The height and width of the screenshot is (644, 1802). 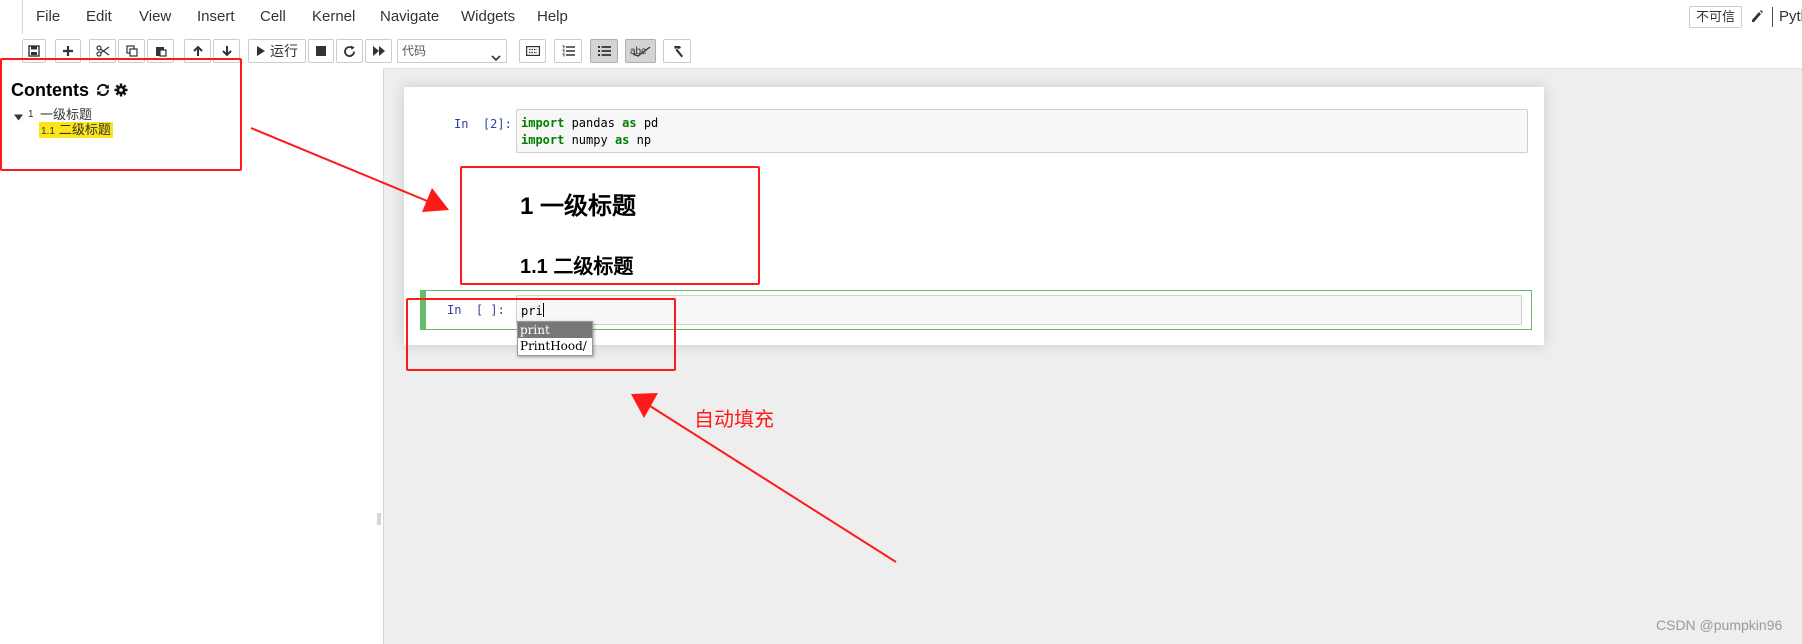 What do you see at coordinates (644, 405) in the screenshot?
I see `annotation-arrow-head` at bounding box center [644, 405].